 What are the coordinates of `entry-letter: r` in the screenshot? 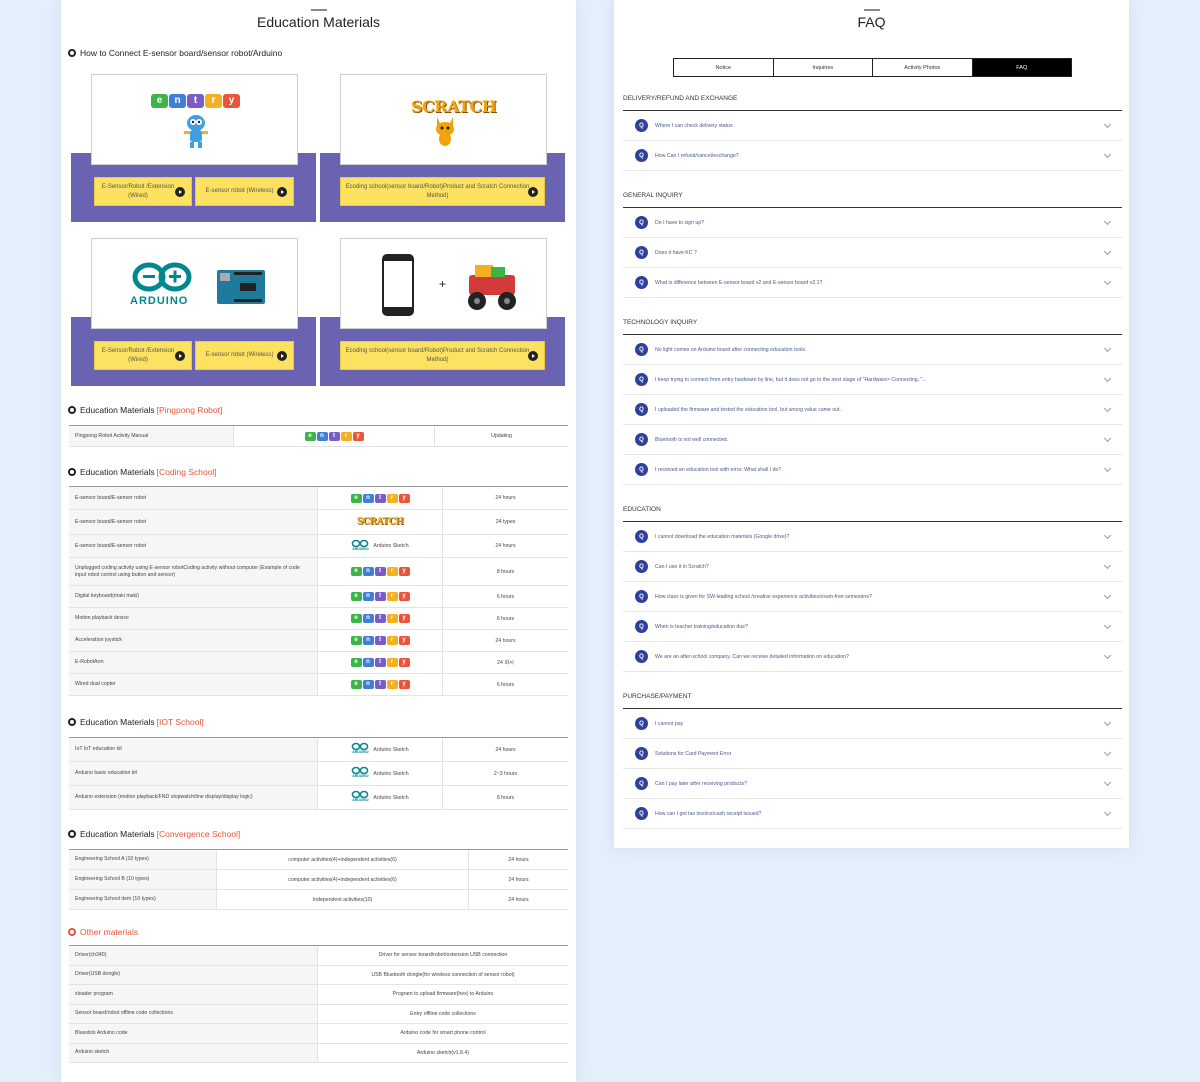 It's located at (392, 662).